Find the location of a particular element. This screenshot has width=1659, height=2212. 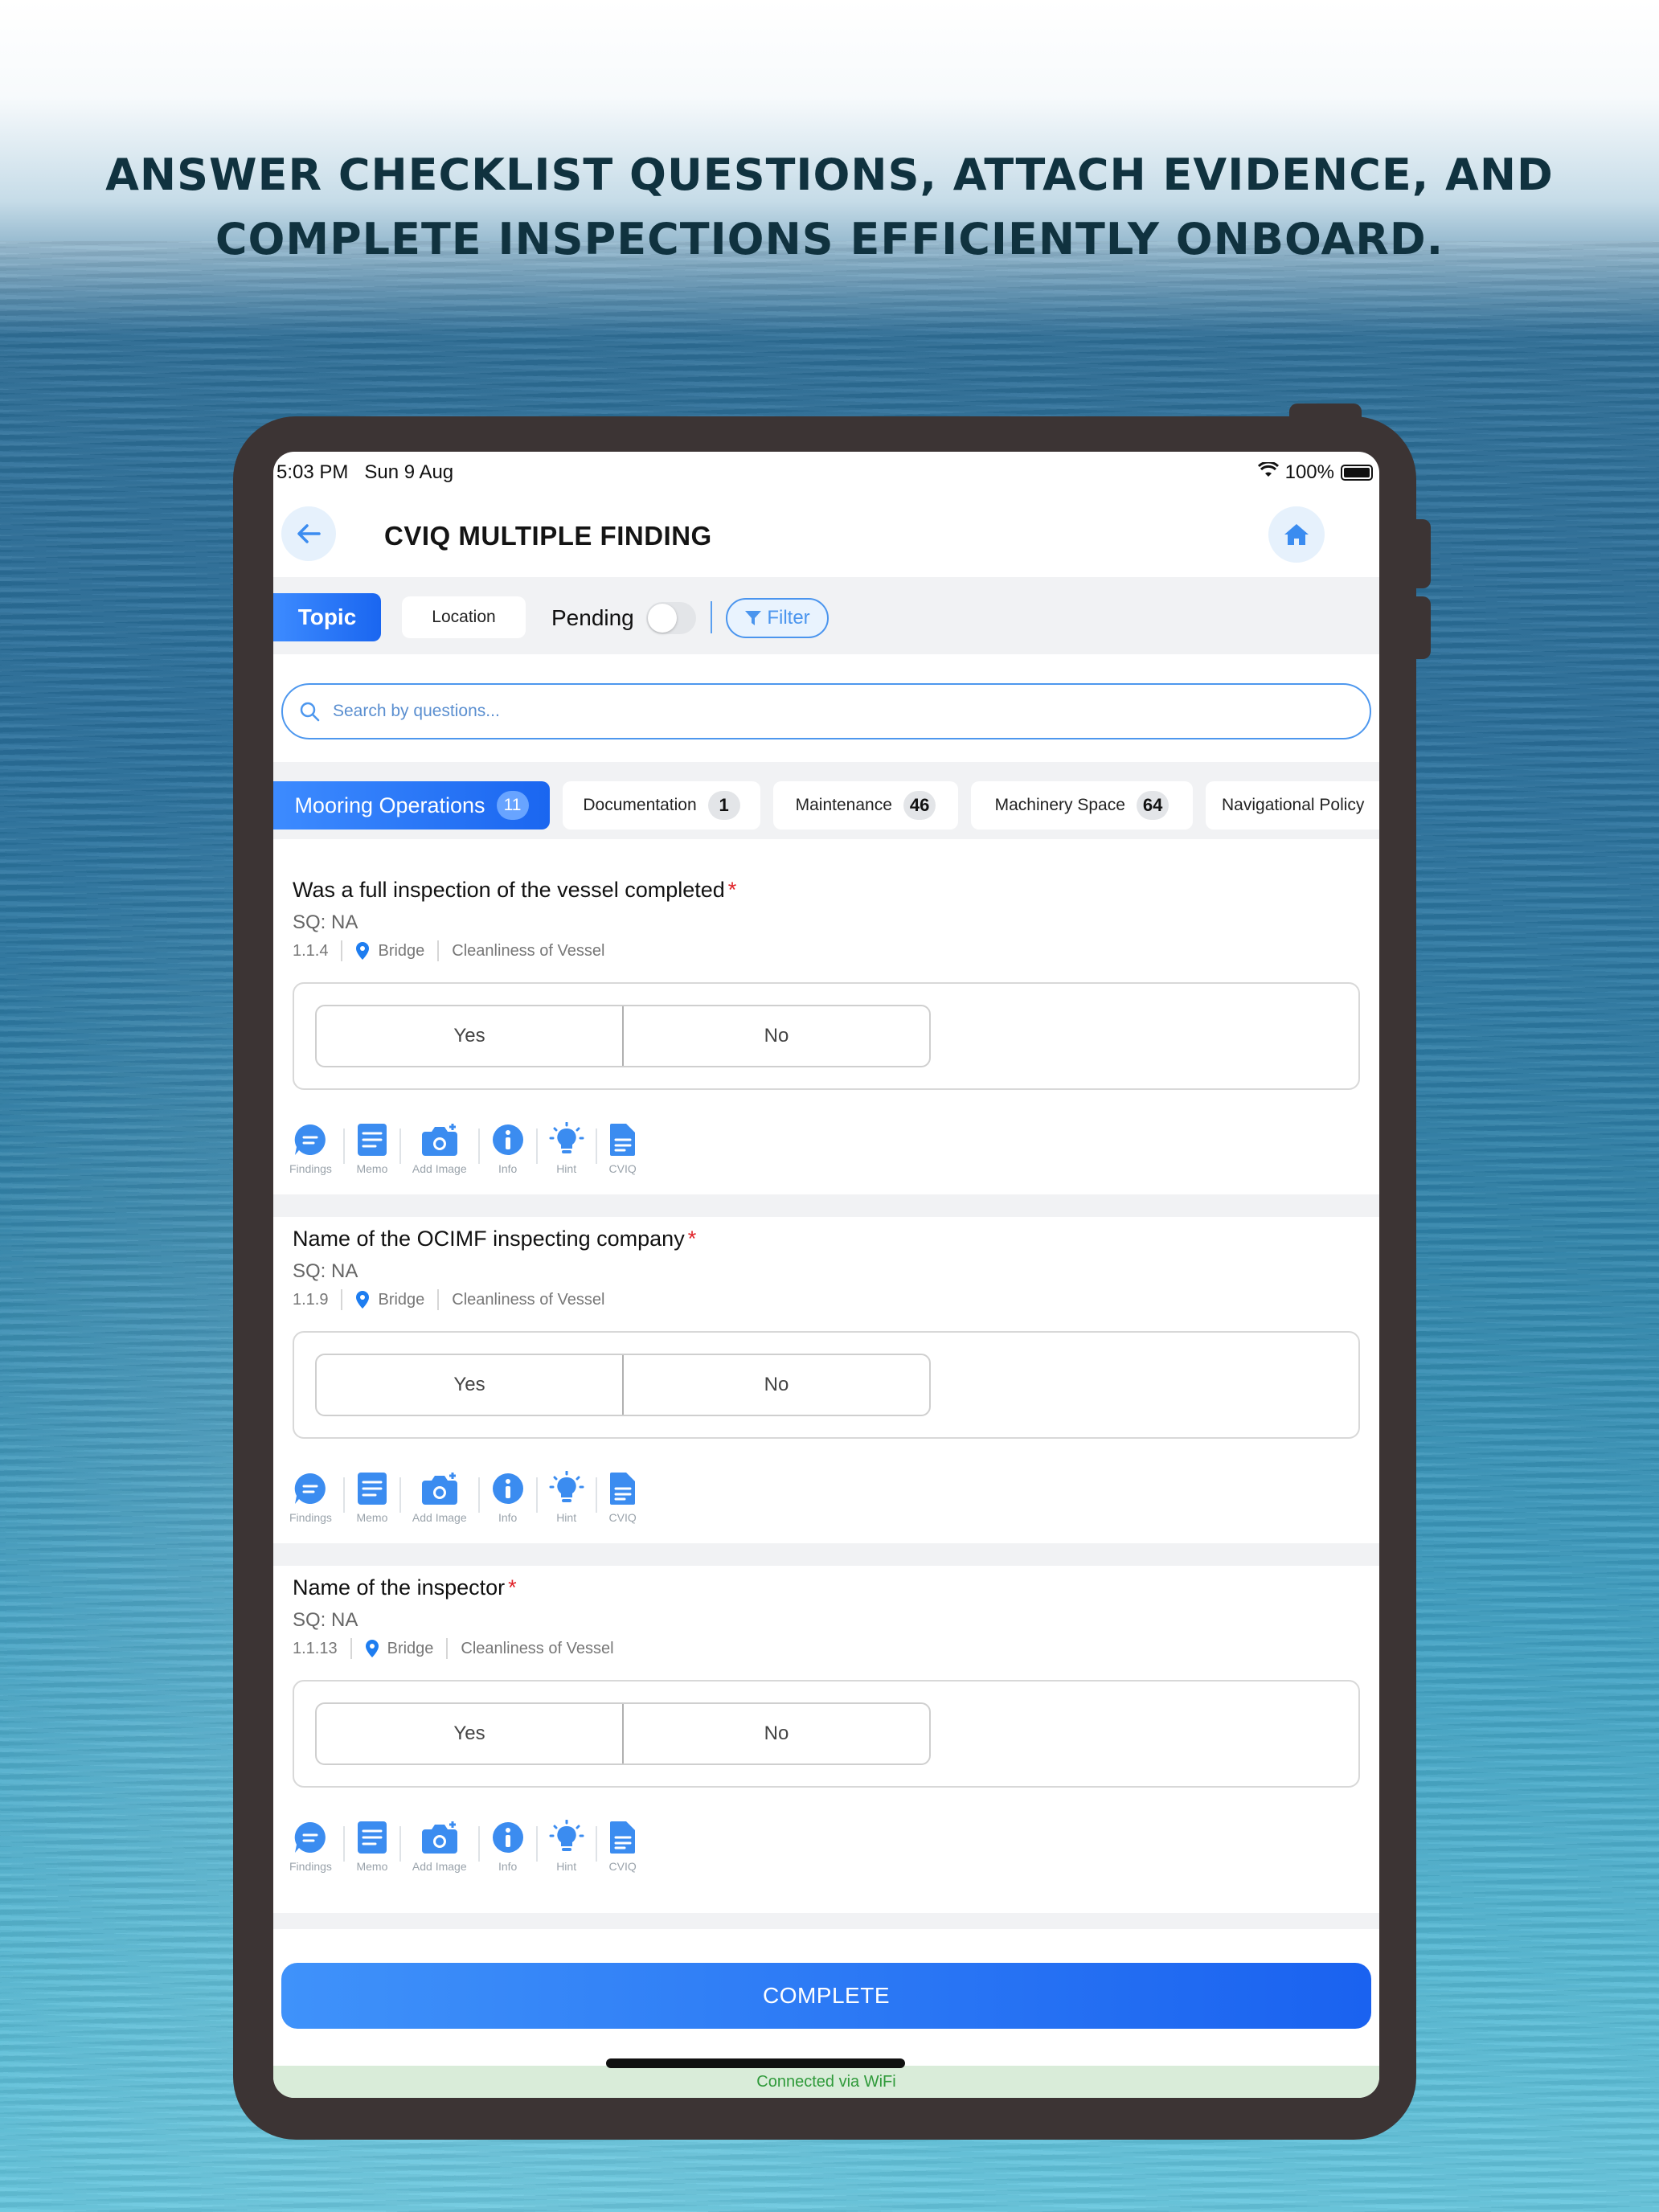

question-title: Name of the inspector * is located at coordinates (405, 1587).